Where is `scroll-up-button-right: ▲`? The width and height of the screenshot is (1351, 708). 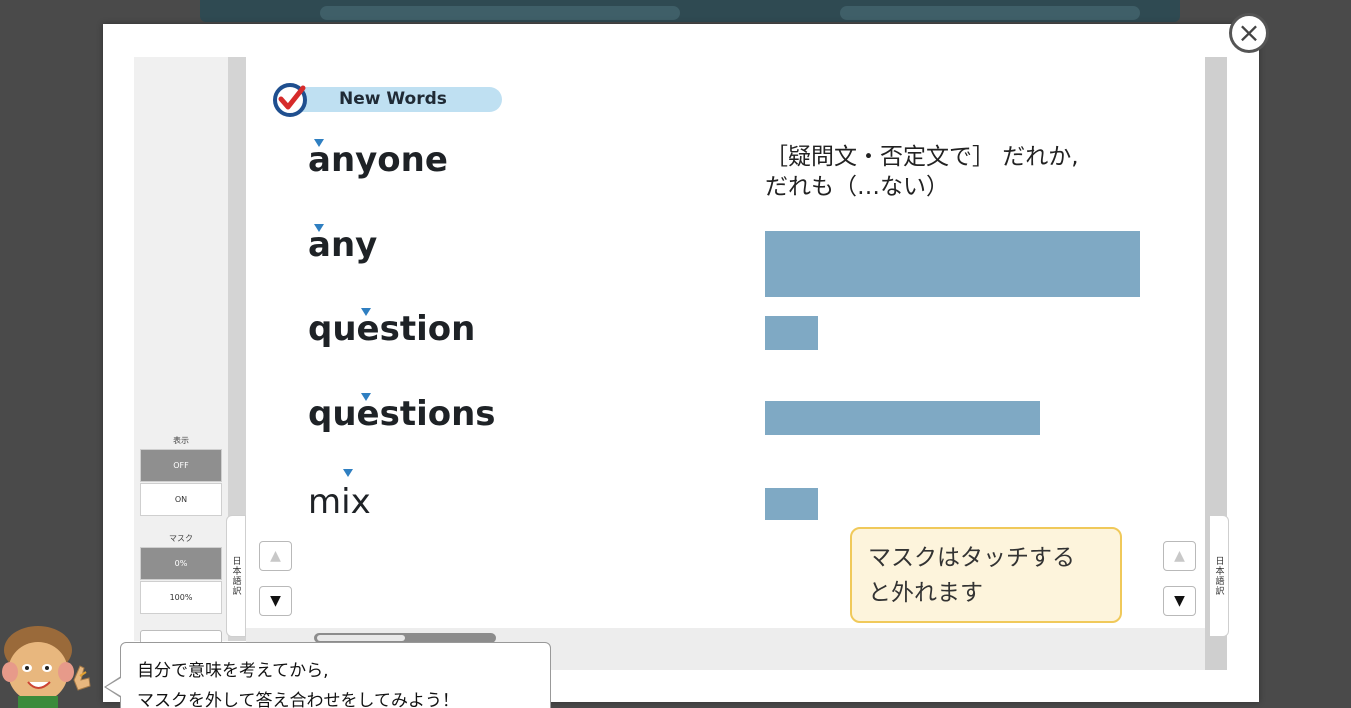 scroll-up-button-right: ▲ is located at coordinates (1179, 556).